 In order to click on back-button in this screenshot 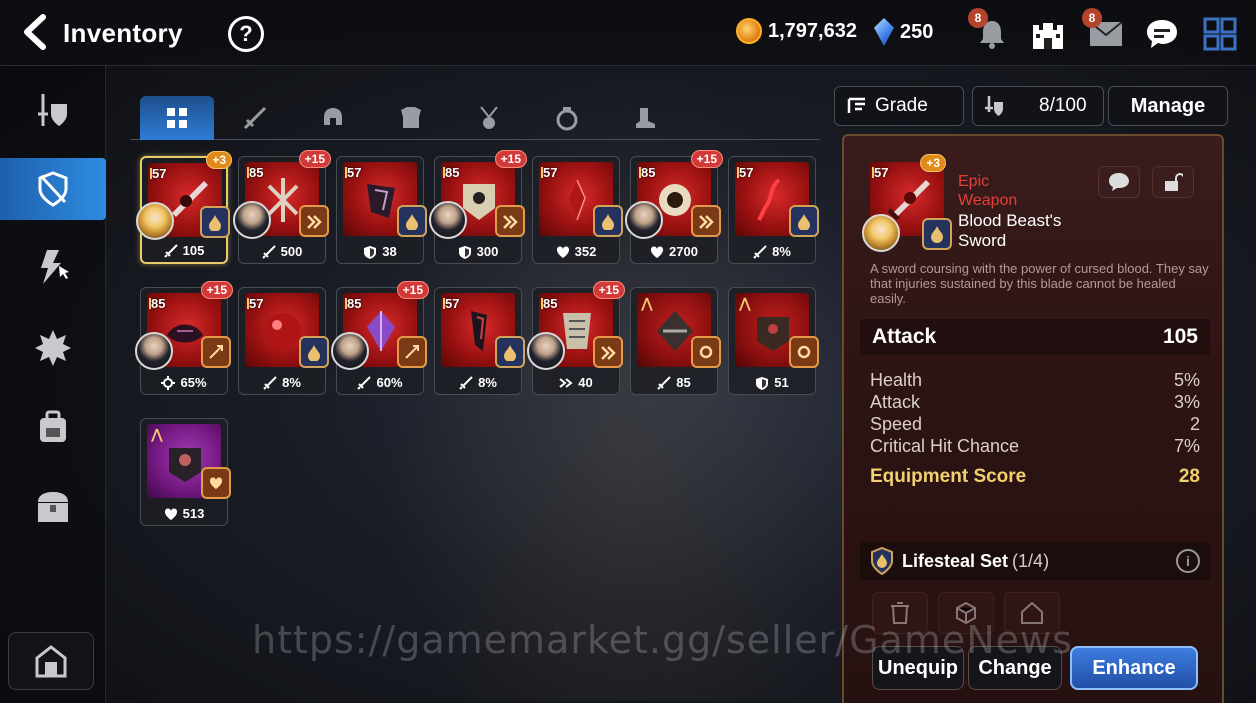, I will do `click(34, 32)`.